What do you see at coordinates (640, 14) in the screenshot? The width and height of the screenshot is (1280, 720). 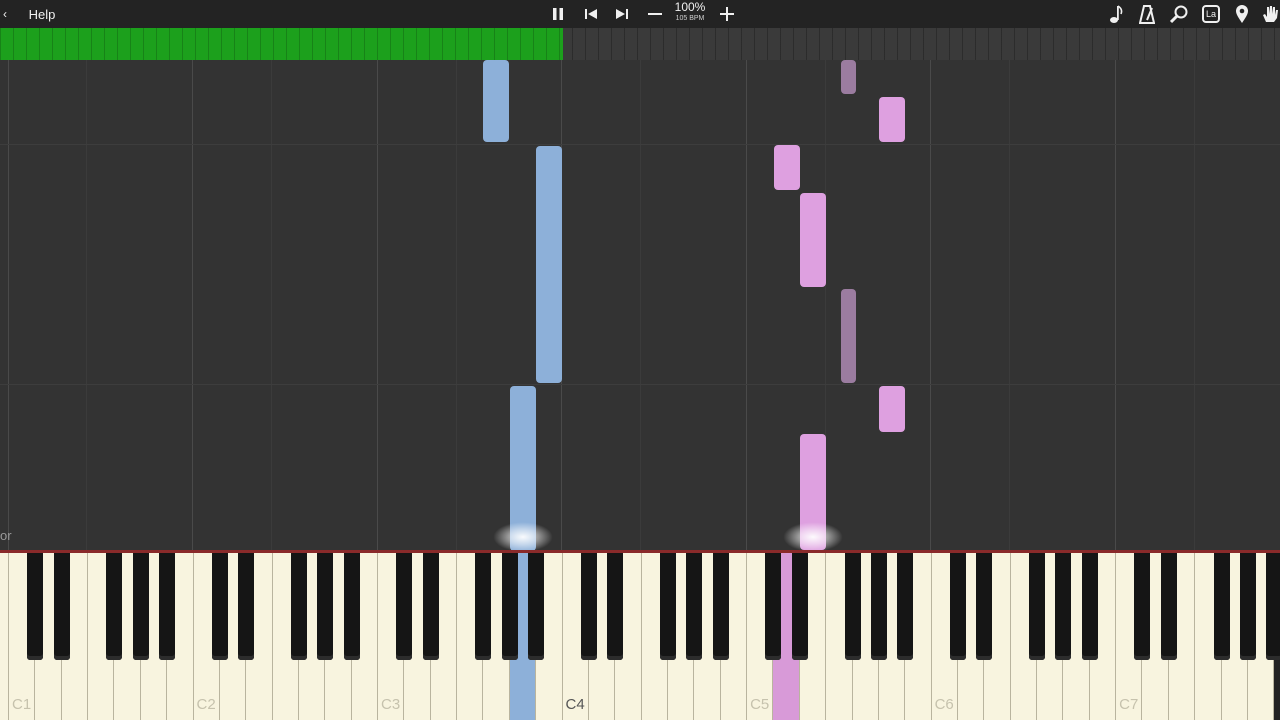 I see `top-toolbar: ‹ Help 100% 105 BPM La` at bounding box center [640, 14].